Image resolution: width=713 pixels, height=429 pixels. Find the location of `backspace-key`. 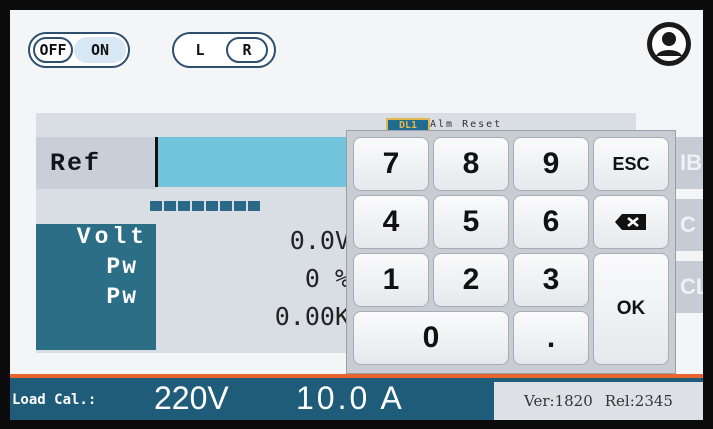

backspace-key is located at coordinates (631, 222).